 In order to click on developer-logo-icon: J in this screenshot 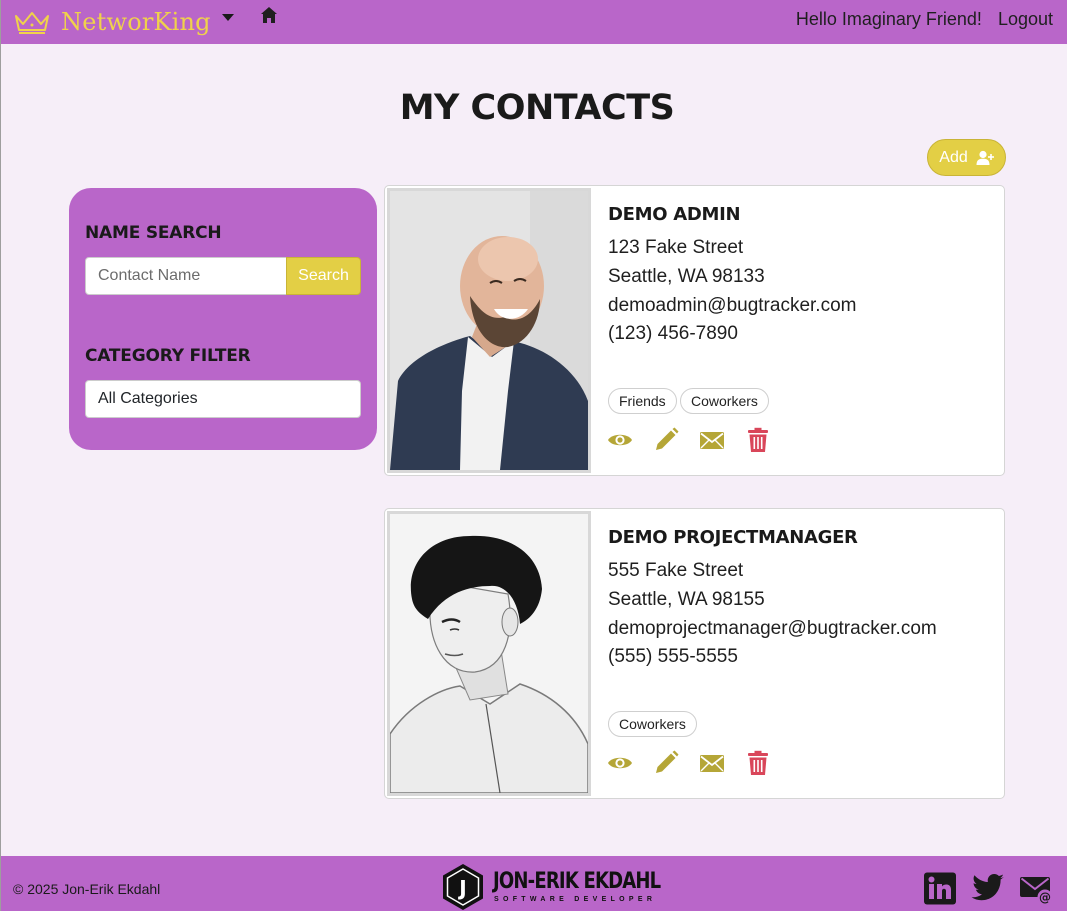, I will do `click(463, 887)`.